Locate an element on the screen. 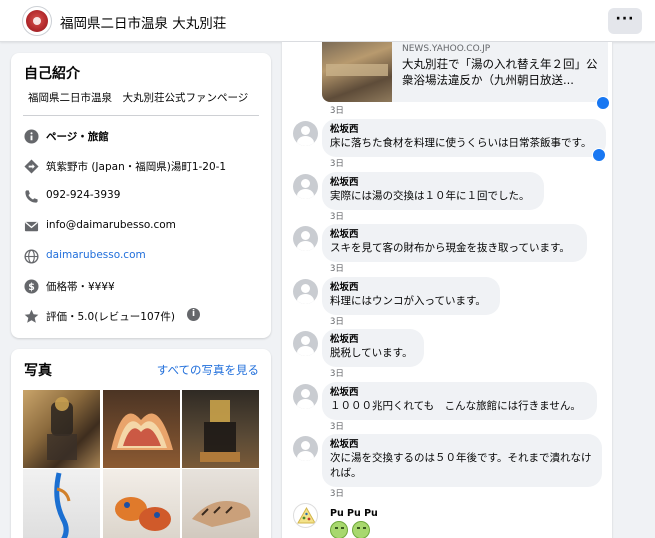  phone-icon is located at coordinates (31, 196).